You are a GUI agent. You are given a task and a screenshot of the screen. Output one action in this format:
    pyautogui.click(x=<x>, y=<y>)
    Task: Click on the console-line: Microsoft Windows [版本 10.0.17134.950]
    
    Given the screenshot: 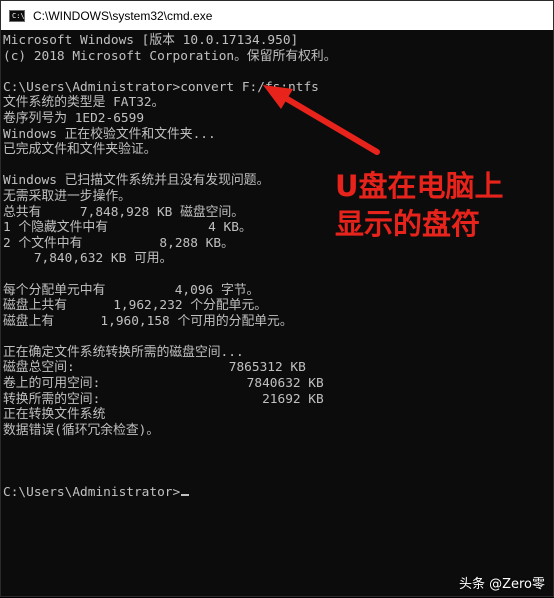 What is the action you would take?
    pyautogui.click(x=151, y=40)
    